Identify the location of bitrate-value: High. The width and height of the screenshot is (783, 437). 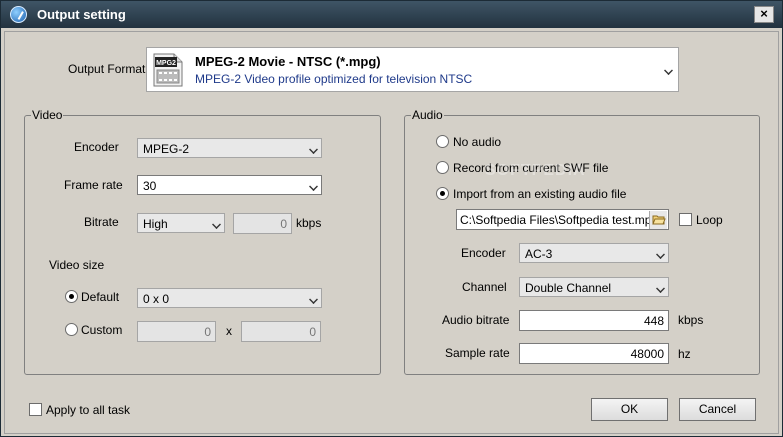
(155, 224).